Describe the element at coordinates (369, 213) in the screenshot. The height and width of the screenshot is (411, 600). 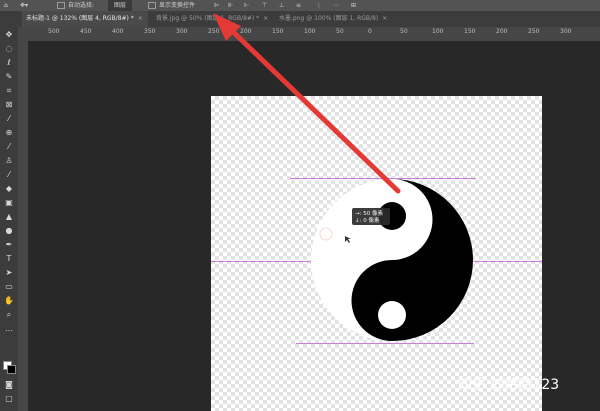
I see `tooltip-line1: →: 50 像素` at that location.